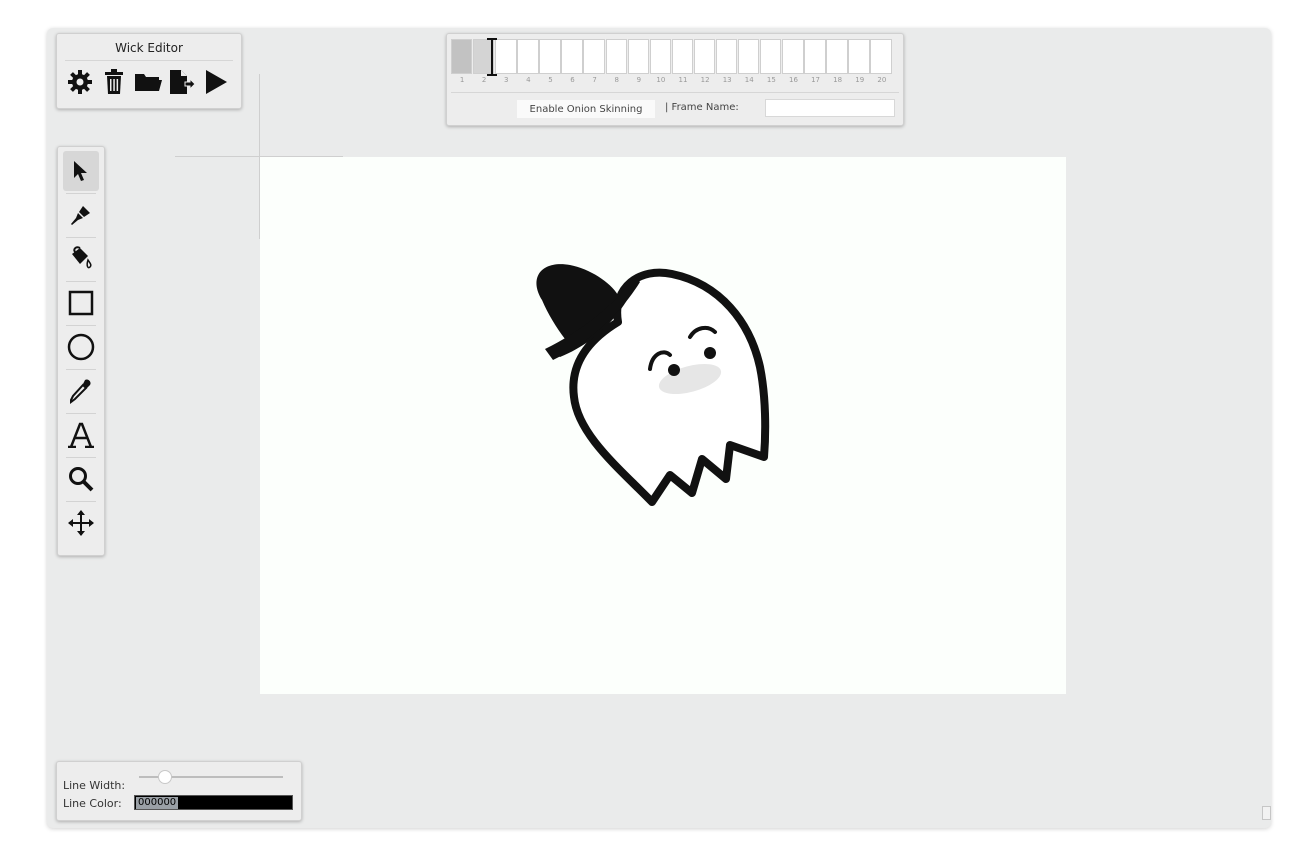  Describe the element at coordinates (550, 80) in the screenshot. I see `frame-number: 5` at that location.